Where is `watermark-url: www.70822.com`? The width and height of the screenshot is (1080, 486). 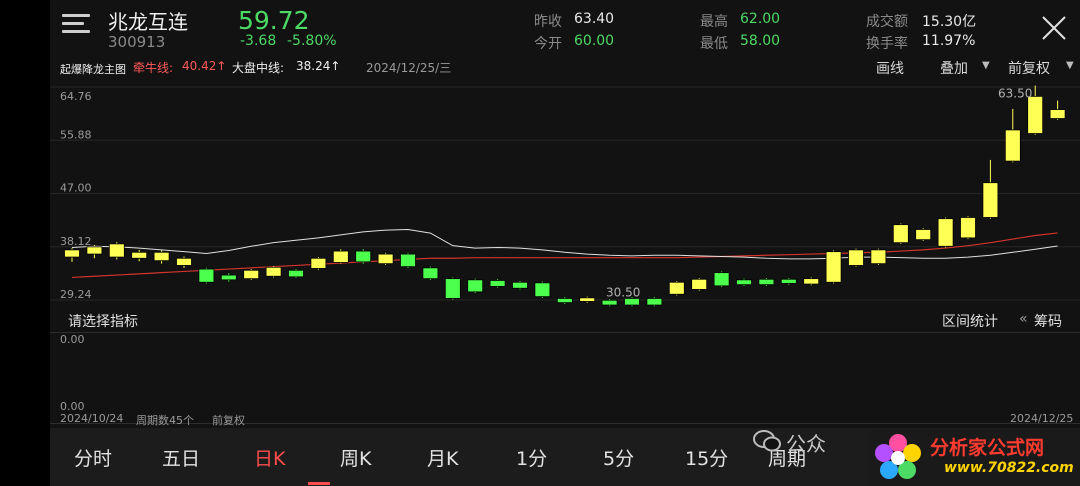
watermark-url: www.70822.com is located at coordinates (1009, 468).